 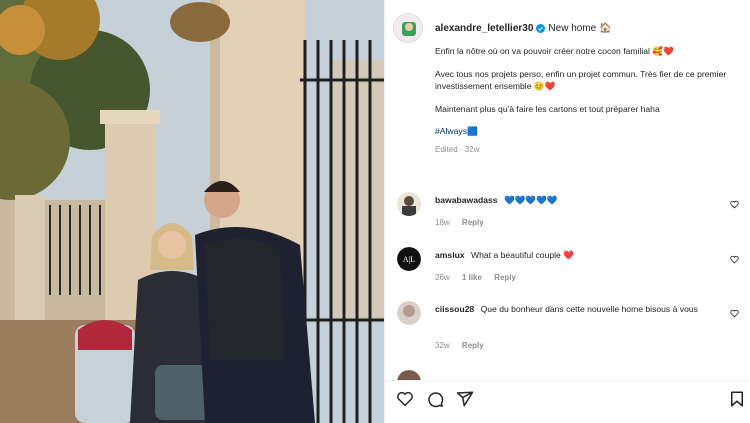 I want to click on author-avatar, so click(x=408, y=28).